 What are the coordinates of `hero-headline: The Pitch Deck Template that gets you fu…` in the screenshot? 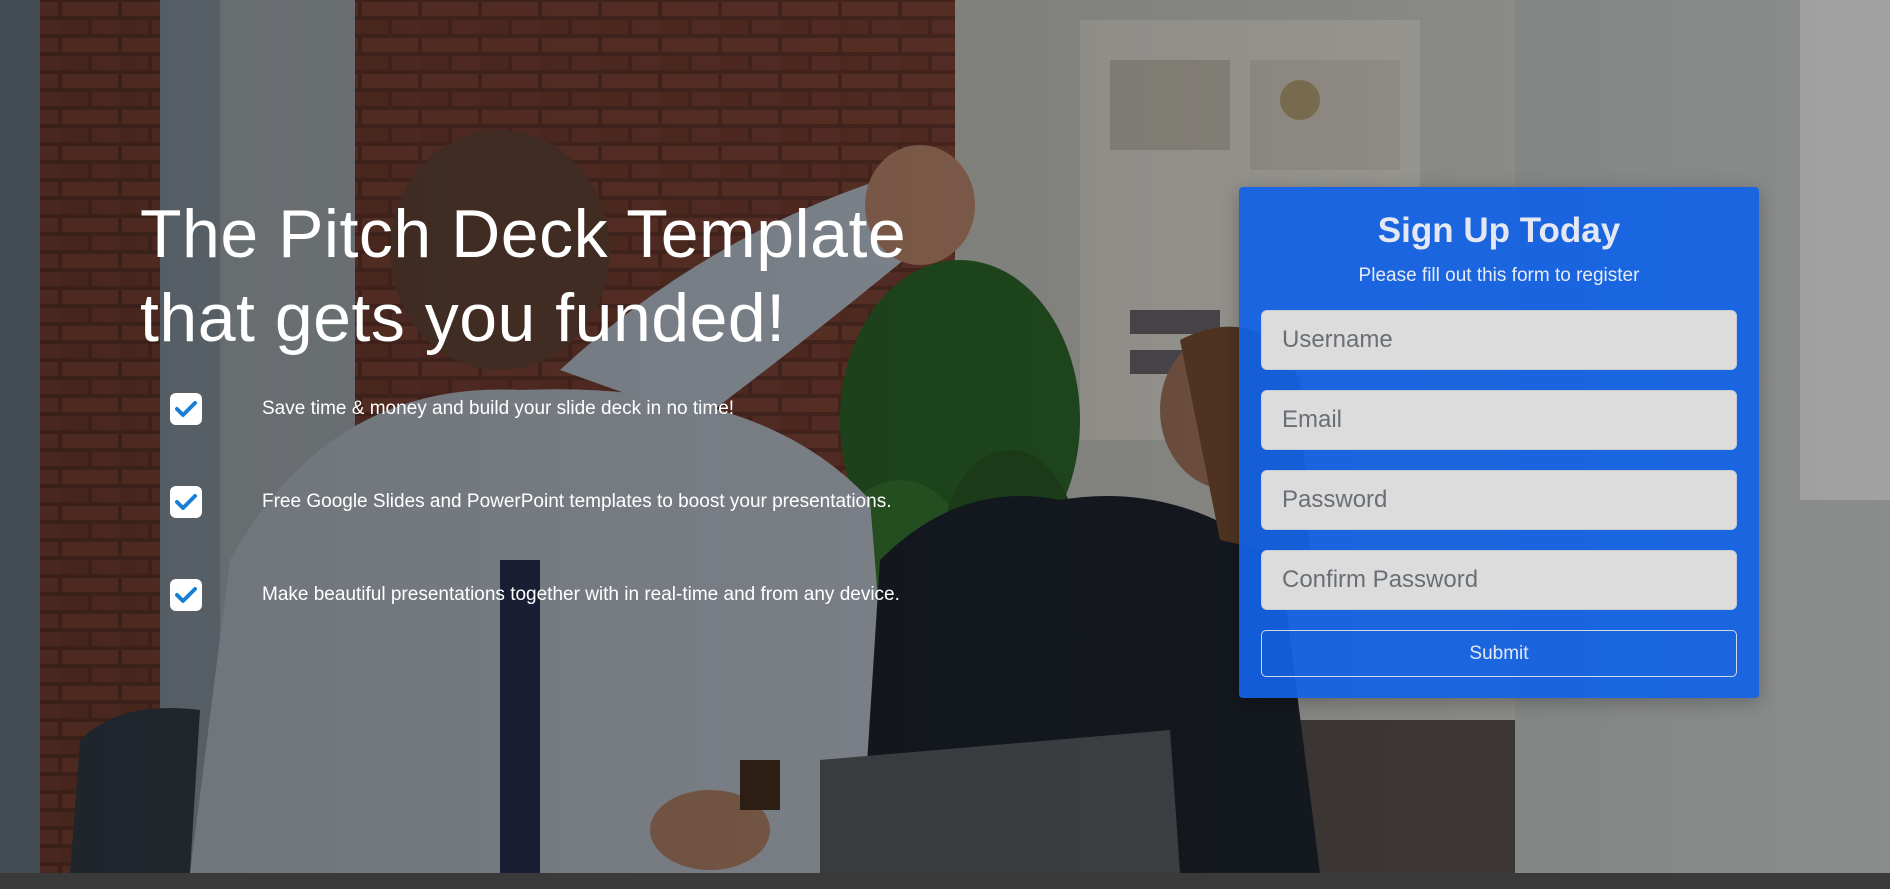 It's located at (580, 276).